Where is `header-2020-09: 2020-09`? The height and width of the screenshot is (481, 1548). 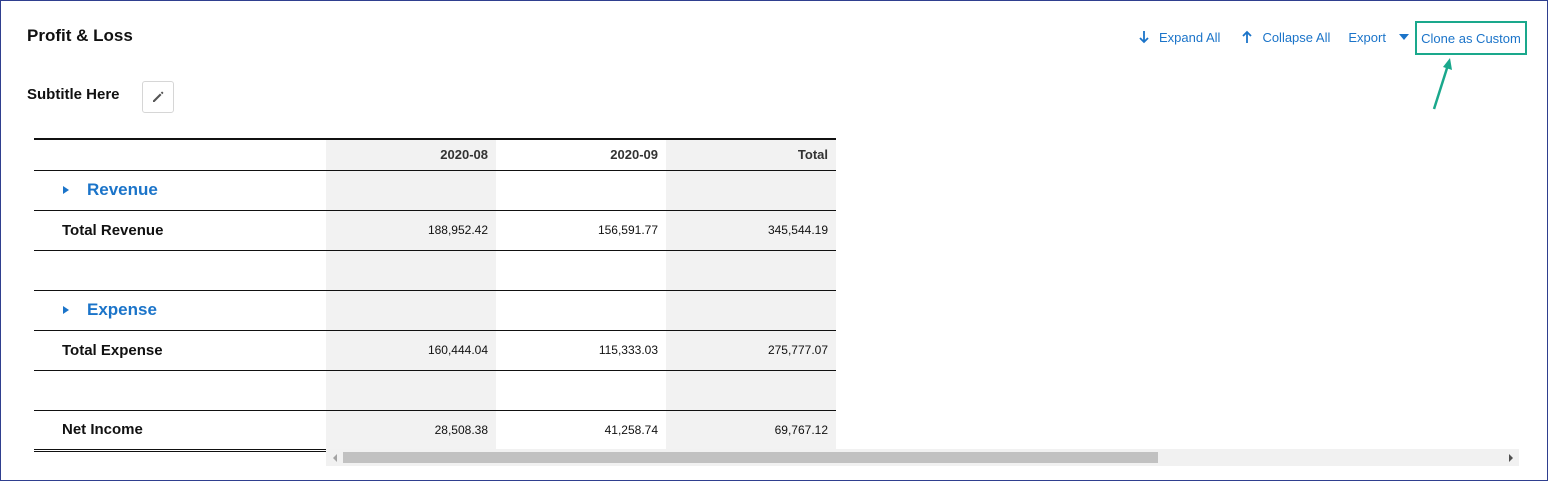
header-2020-09: 2020-09 is located at coordinates (581, 154).